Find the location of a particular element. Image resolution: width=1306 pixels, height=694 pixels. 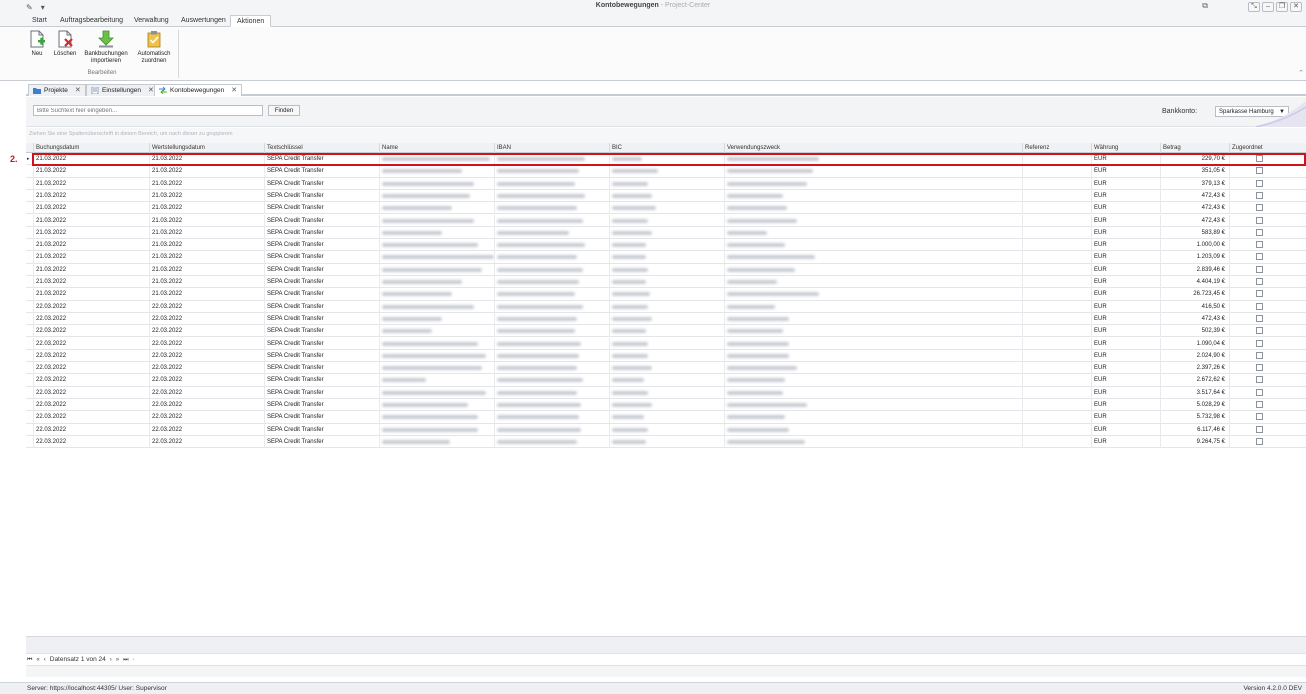

row-indicator-icon: ▸ is located at coordinates (28, 159).